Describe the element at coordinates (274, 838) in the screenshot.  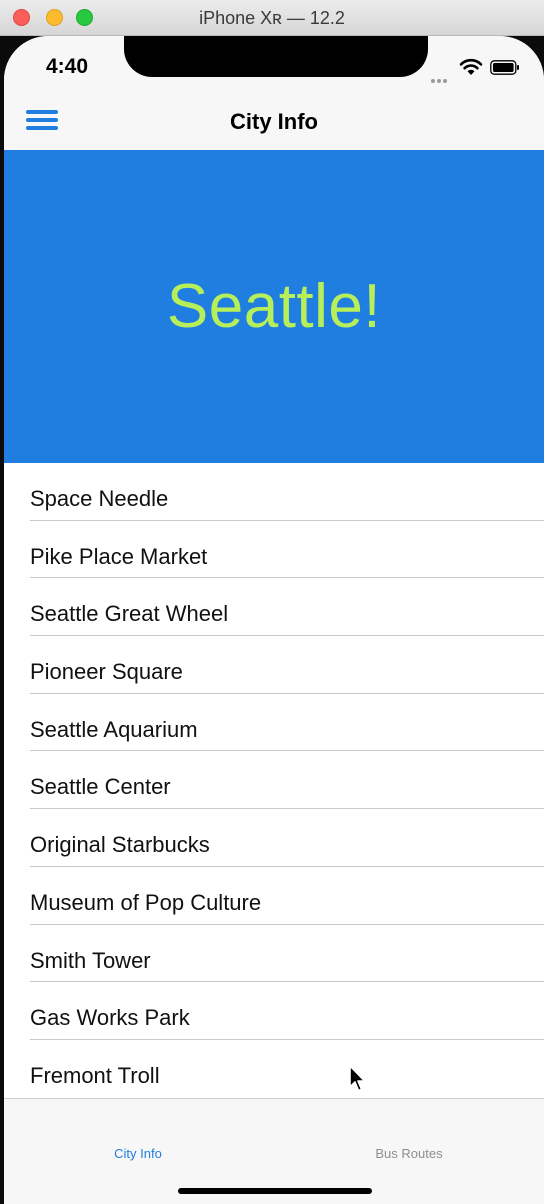
I see `list-item: Original Starbucks` at that location.